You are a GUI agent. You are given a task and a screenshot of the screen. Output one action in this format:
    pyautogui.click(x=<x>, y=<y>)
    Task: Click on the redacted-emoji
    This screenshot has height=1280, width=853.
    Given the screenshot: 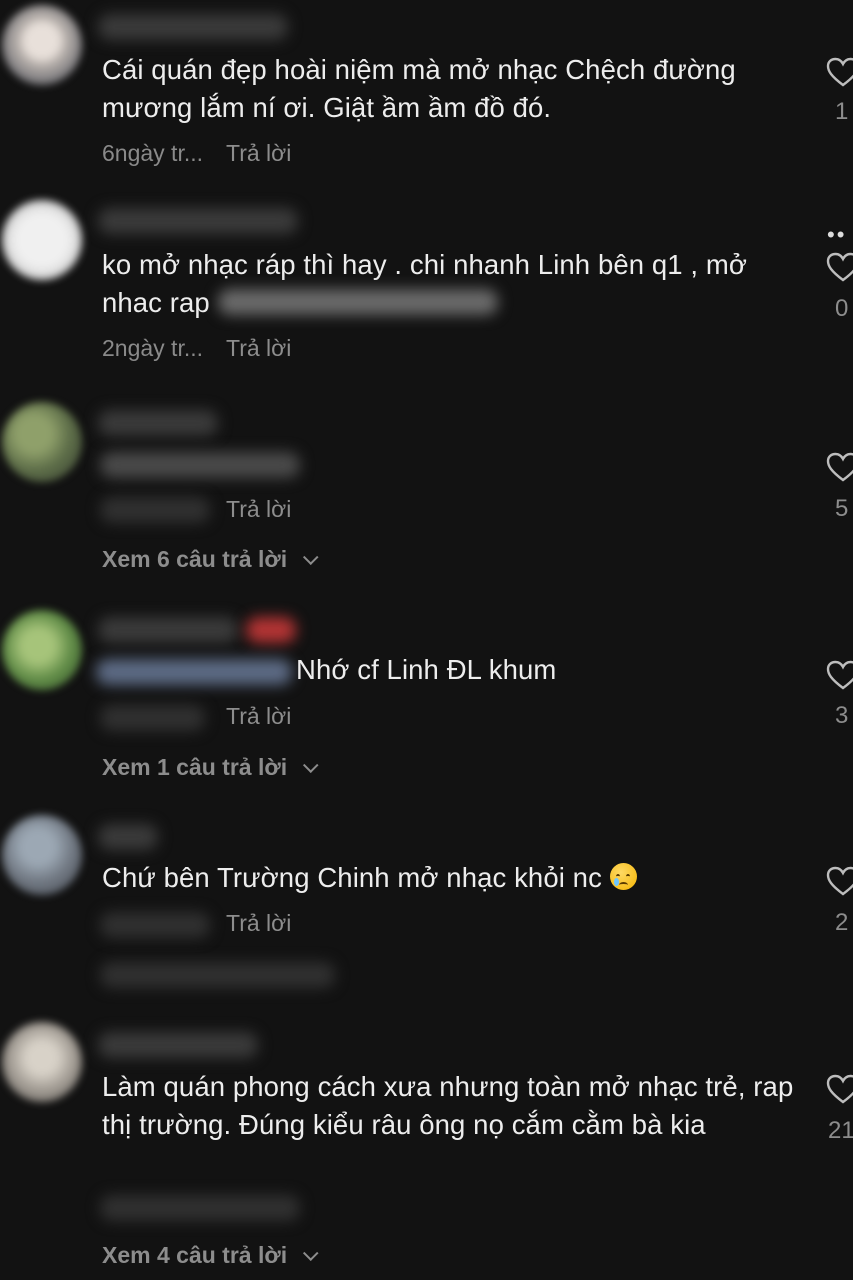 What is the action you would take?
    pyautogui.click(x=271, y=630)
    